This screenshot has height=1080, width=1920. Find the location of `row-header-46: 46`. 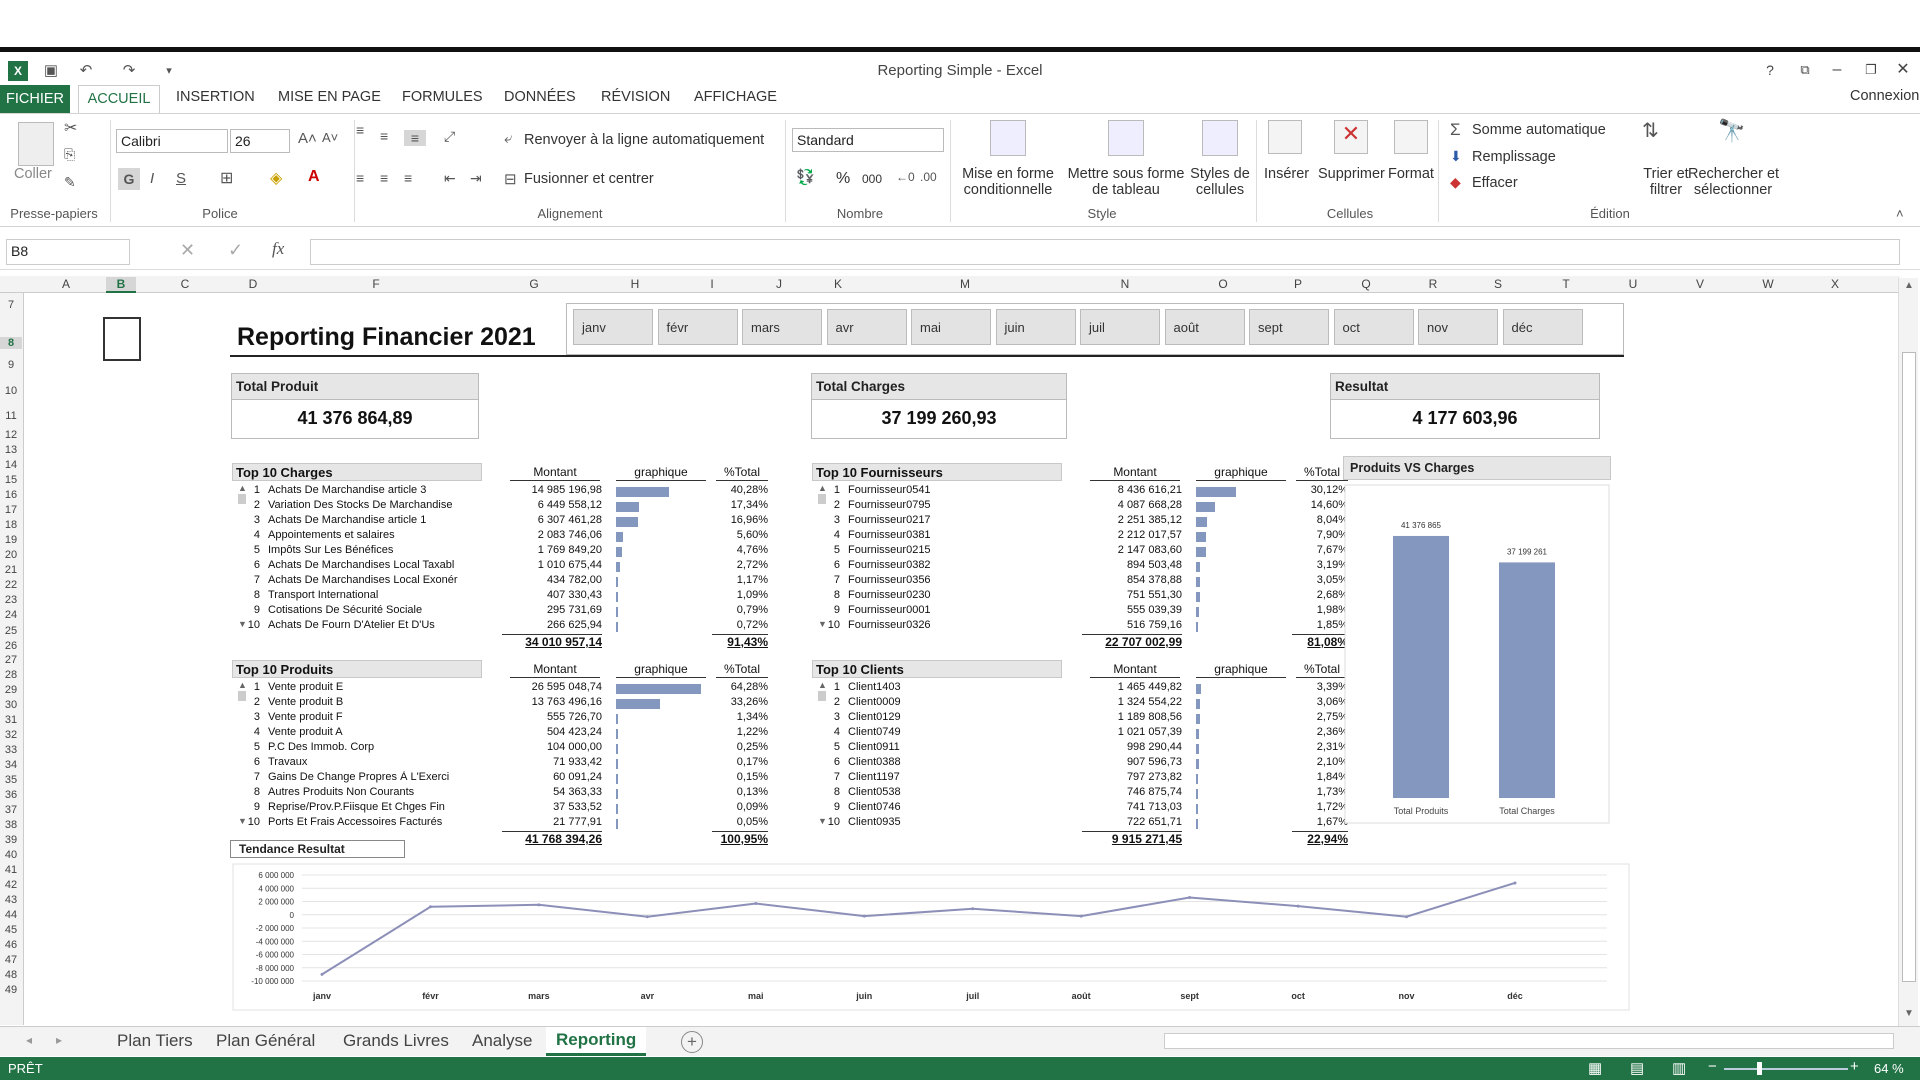

row-header-46: 46 is located at coordinates (11, 945).